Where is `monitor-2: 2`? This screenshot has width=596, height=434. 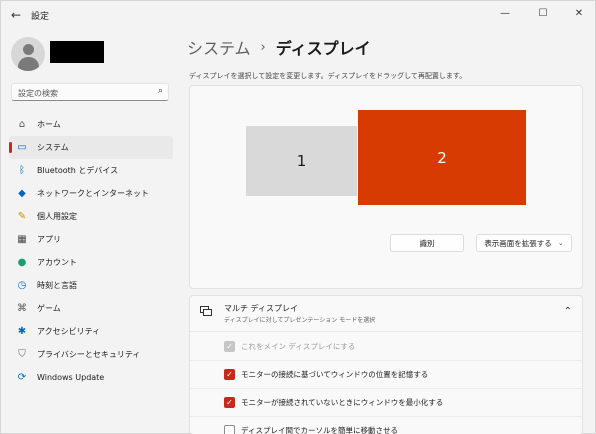 monitor-2: 2 is located at coordinates (442, 157).